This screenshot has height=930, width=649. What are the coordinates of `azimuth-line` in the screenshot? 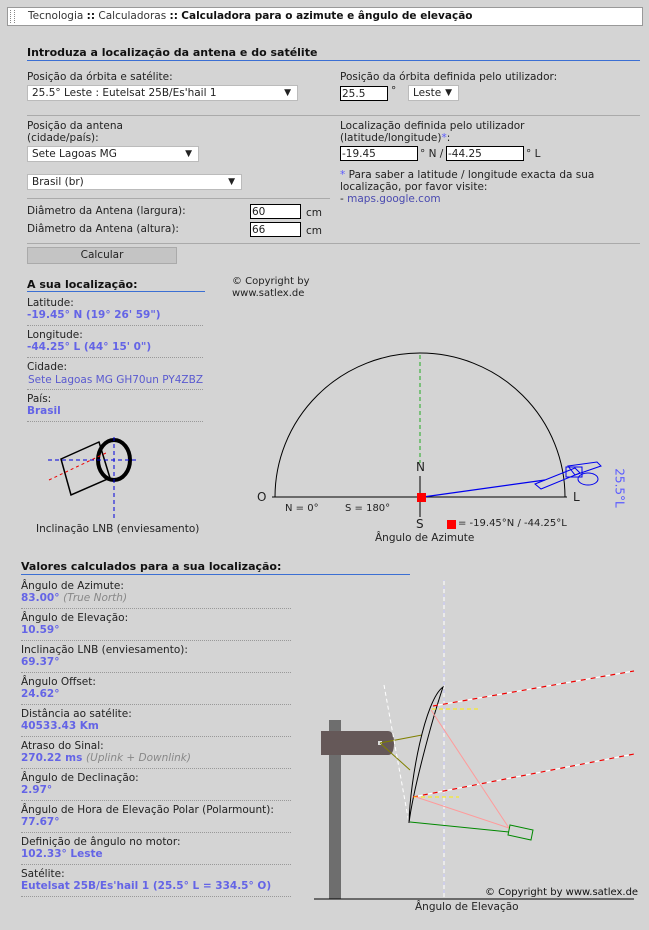 It's located at (484, 488).